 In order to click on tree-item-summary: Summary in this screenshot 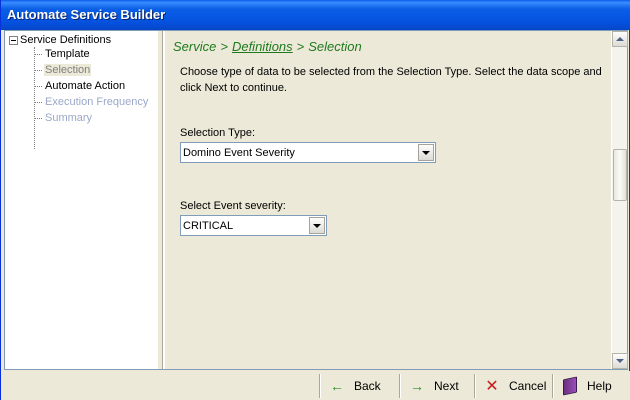, I will do `click(63, 118)`.